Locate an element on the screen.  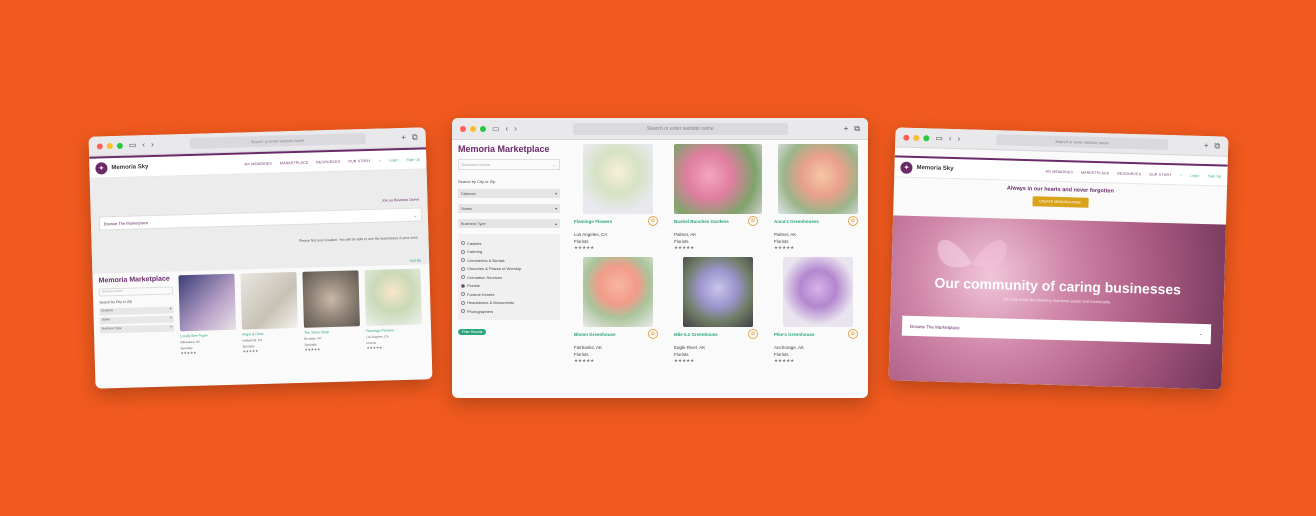
business-name: Angel & Dove is located at coordinates (270, 334).